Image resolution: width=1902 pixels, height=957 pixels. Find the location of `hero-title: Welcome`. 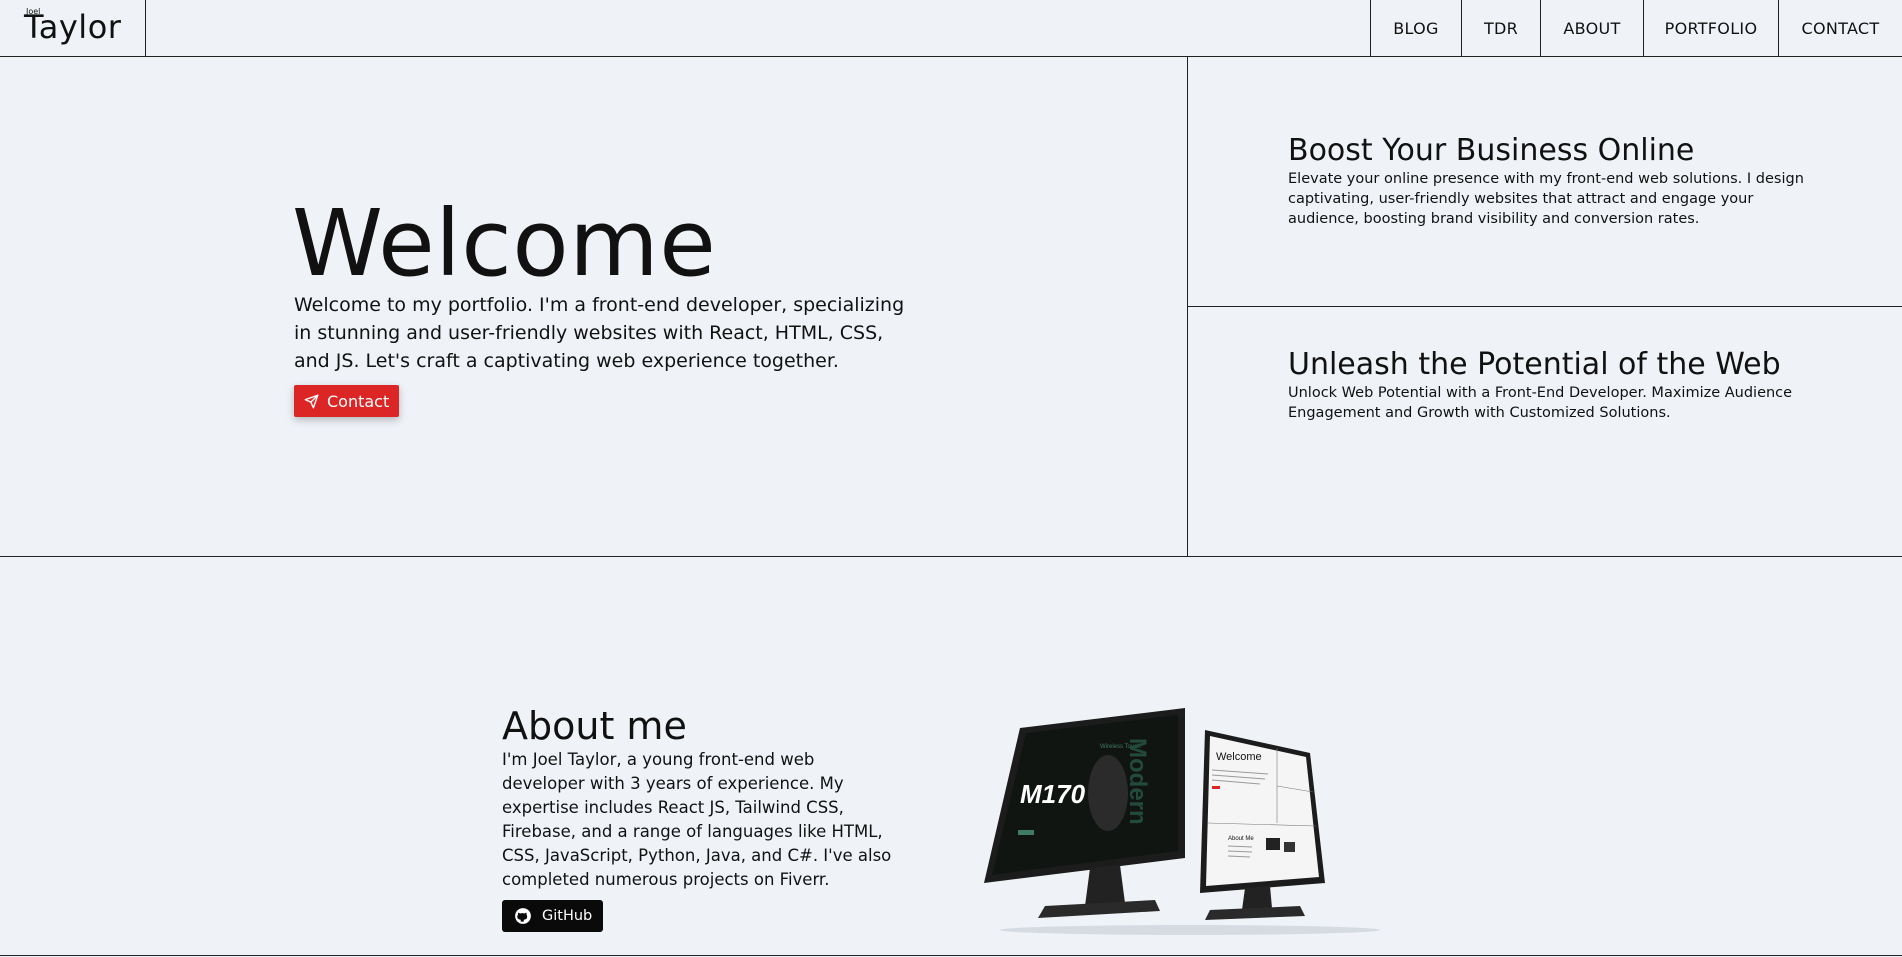

hero-title: Welcome is located at coordinates (504, 243).